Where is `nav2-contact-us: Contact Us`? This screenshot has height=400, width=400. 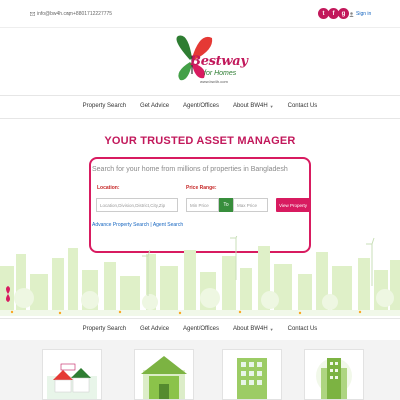
nav2-contact-us: Contact Us is located at coordinates (303, 329).